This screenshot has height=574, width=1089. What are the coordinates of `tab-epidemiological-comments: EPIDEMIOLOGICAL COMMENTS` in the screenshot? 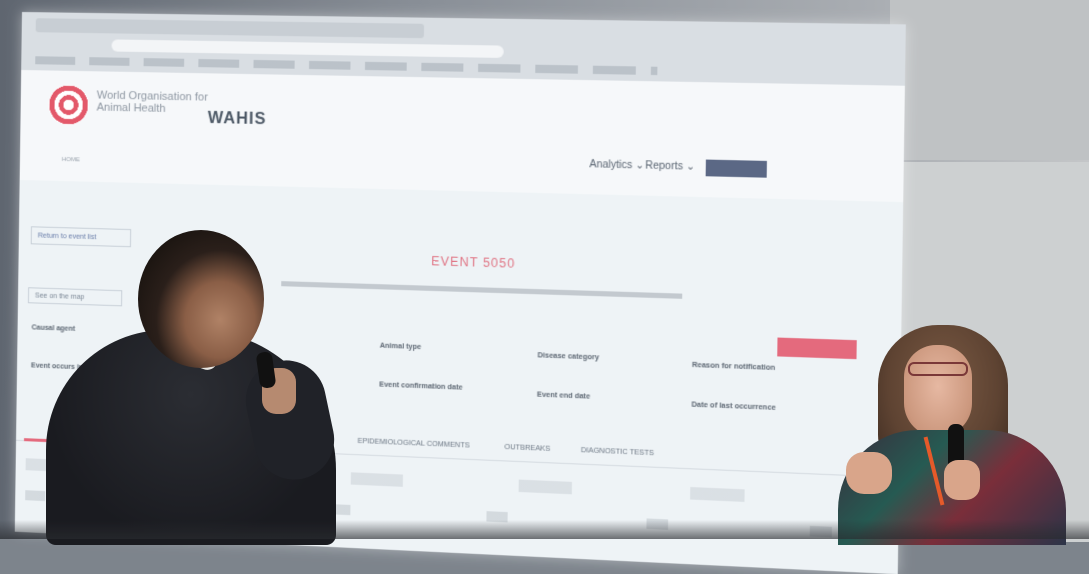 It's located at (414, 444).